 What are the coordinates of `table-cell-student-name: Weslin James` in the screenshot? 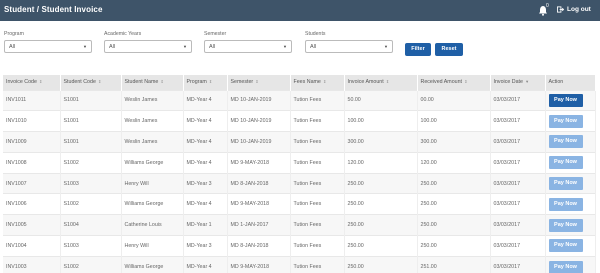 It's located at (152, 142).